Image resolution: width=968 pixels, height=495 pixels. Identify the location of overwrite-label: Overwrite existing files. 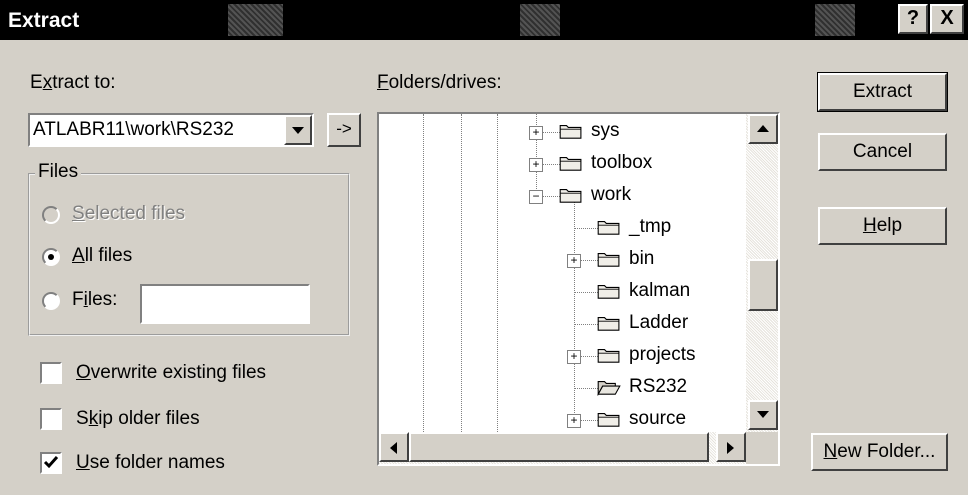
(171, 372).